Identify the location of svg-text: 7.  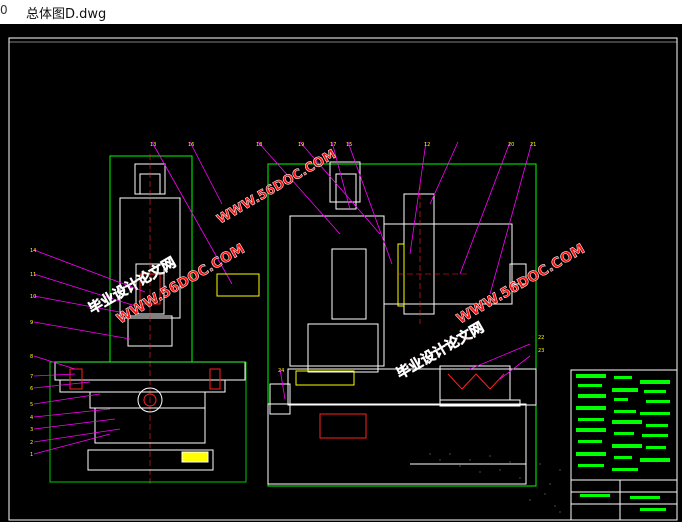
(31, 377).